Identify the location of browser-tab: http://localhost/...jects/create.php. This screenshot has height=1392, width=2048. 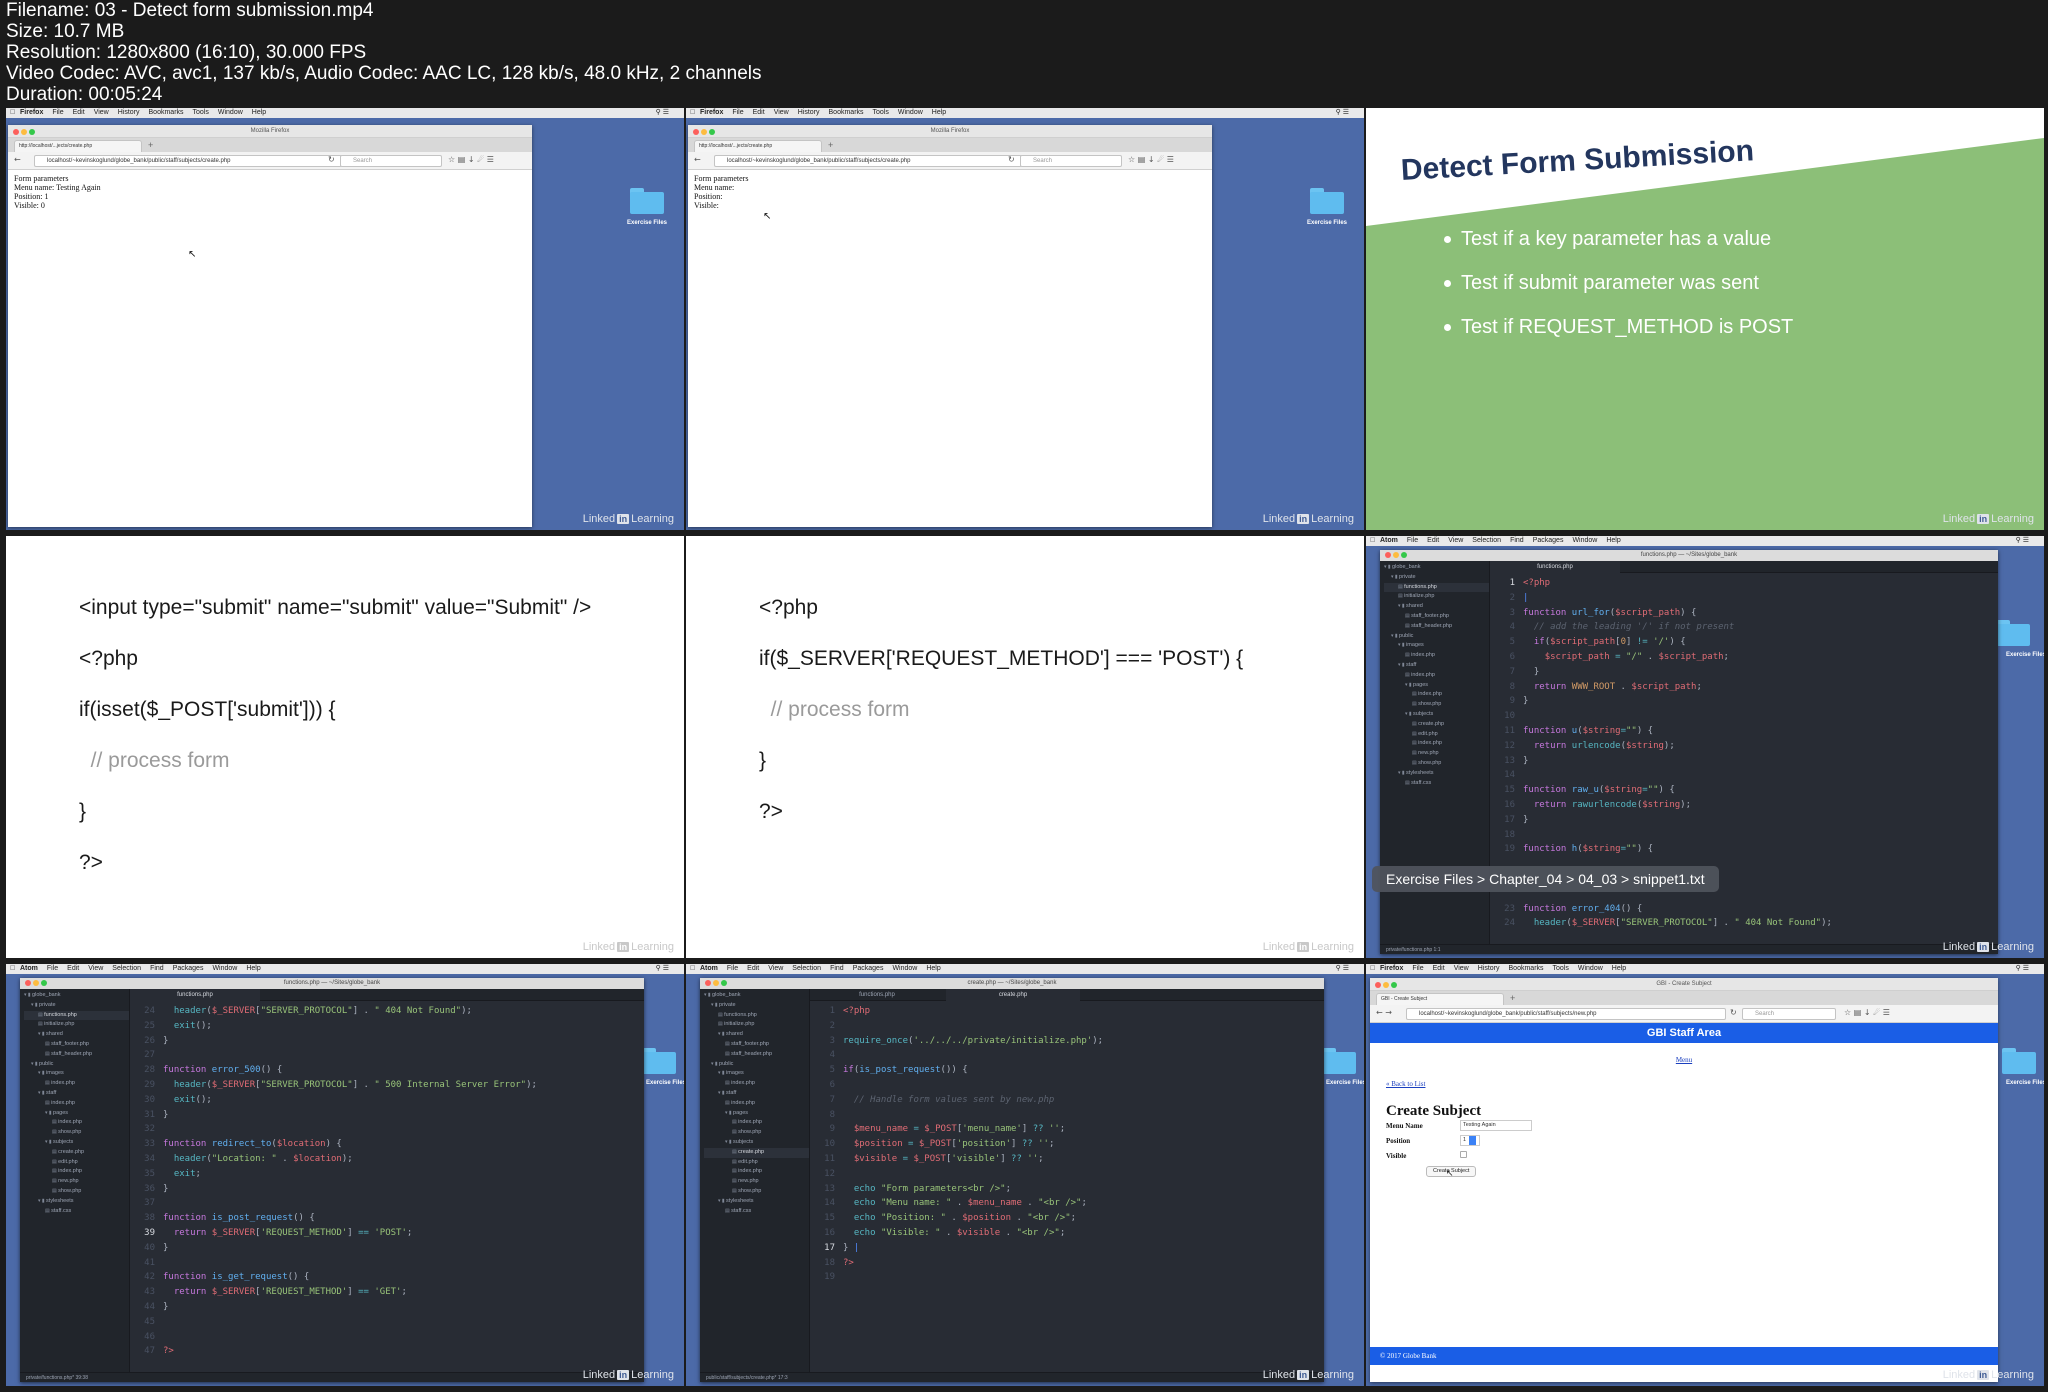
(758, 146).